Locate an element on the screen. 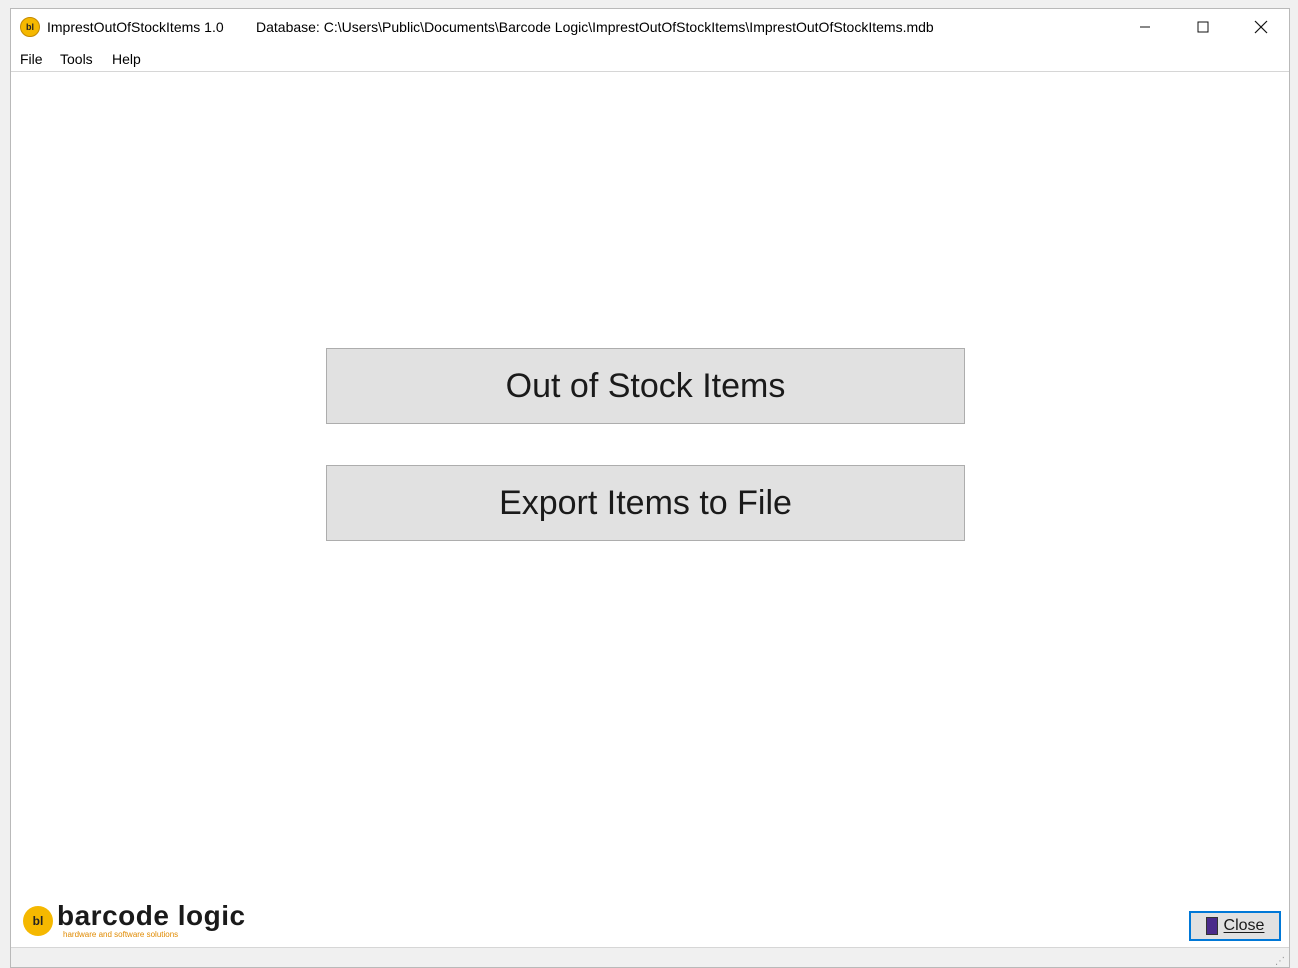  close-button: Close is located at coordinates (1235, 926).